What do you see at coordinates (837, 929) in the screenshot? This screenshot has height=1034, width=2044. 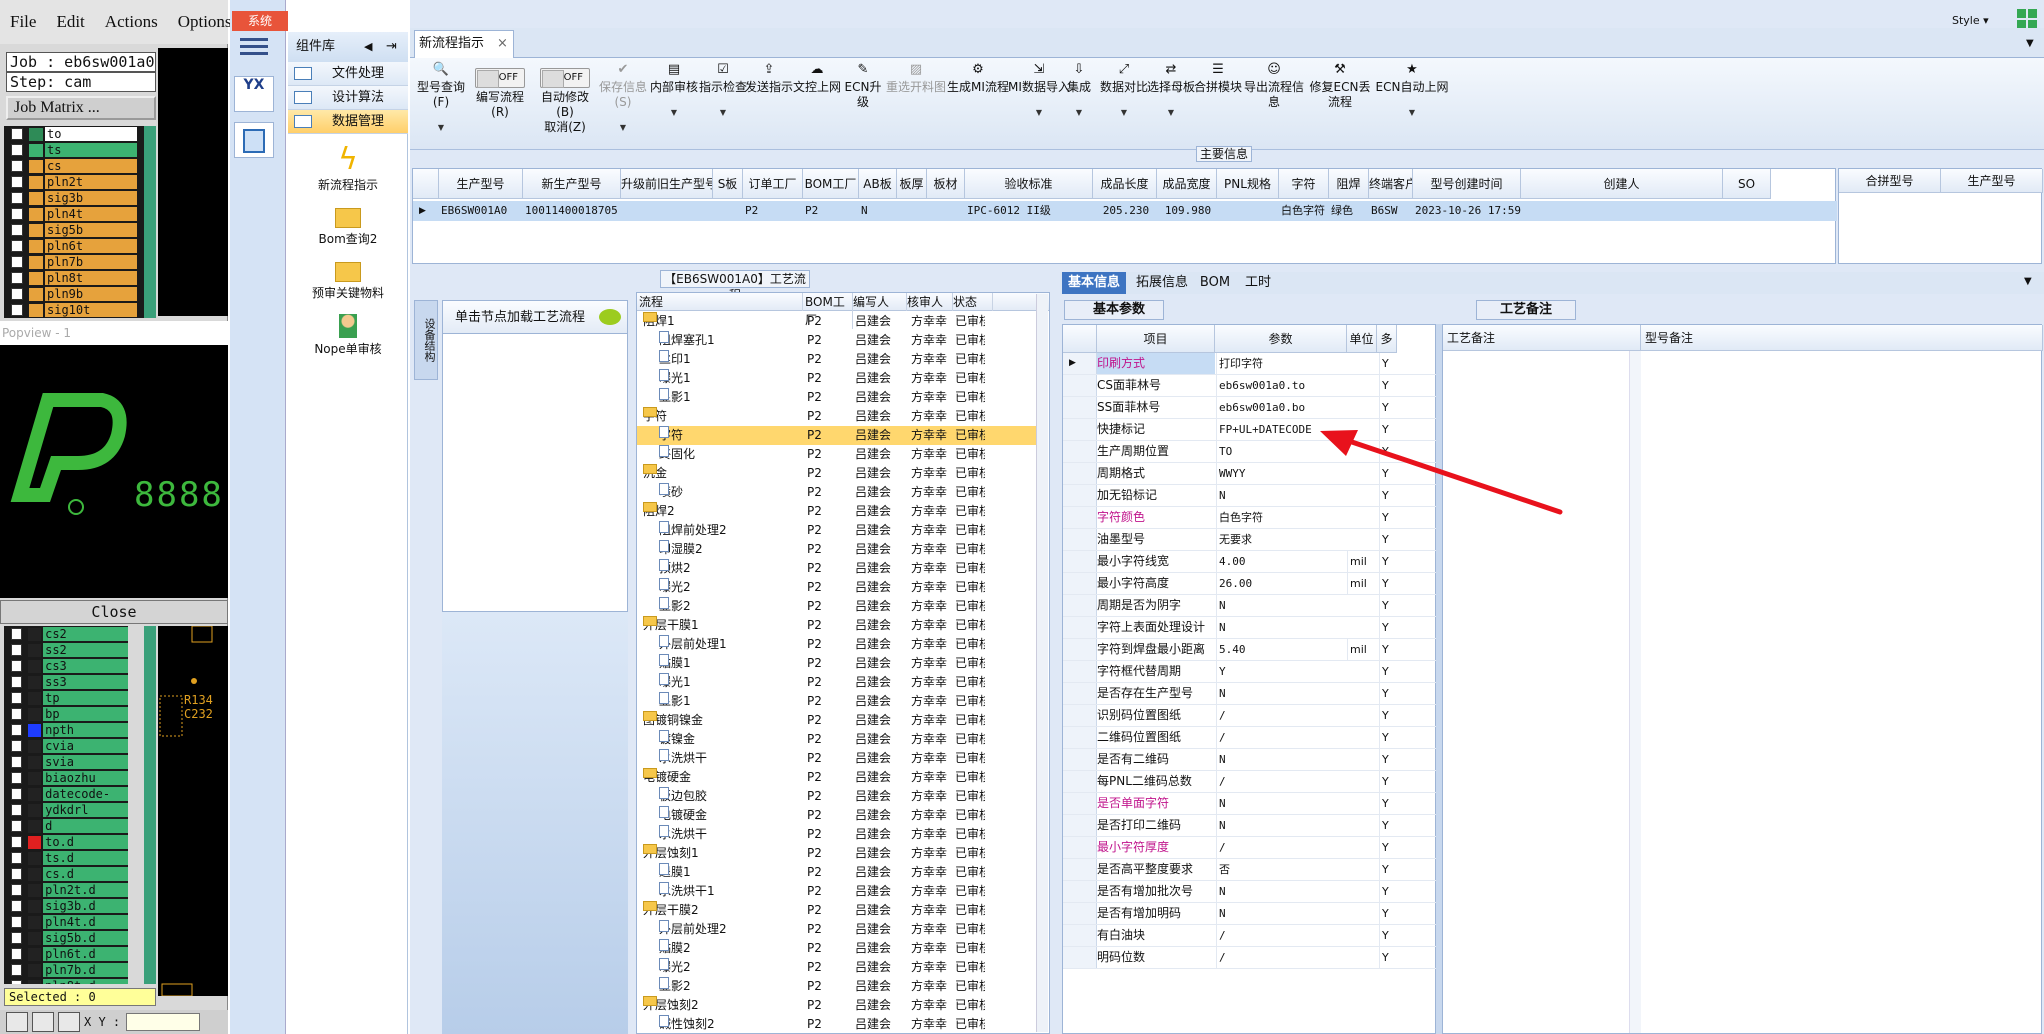 I see `flow-row: 外层前处理2 P2 吕建会 方幸幸已审核` at bounding box center [837, 929].